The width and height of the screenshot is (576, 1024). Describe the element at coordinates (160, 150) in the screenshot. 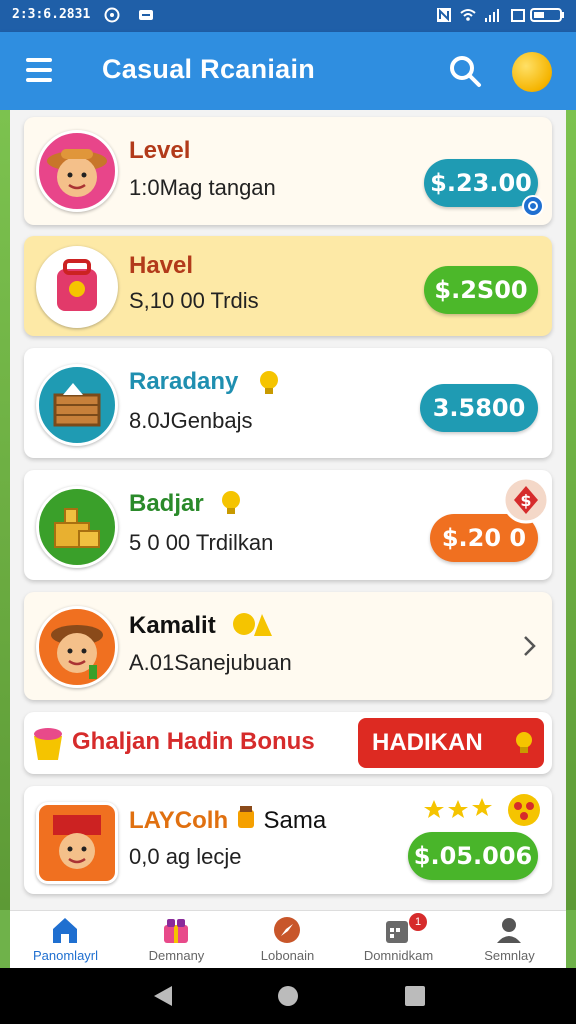

I see `card-title: Level` at that location.